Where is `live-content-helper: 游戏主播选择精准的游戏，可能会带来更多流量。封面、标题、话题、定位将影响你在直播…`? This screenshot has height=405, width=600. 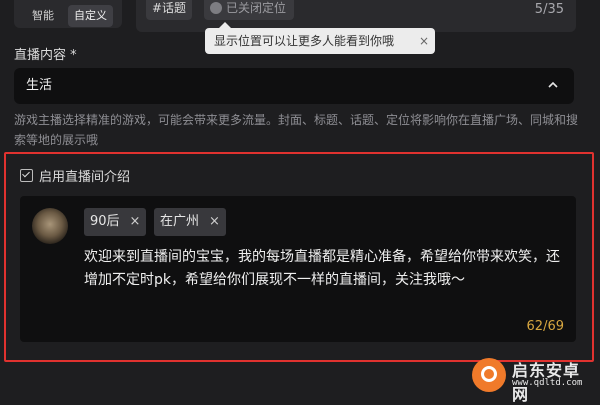 live-content-helper: 游戏主播选择精准的游戏，可能会带来更多流量。封面、标题、话题、定位将影响你在直播… is located at coordinates (296, 130).